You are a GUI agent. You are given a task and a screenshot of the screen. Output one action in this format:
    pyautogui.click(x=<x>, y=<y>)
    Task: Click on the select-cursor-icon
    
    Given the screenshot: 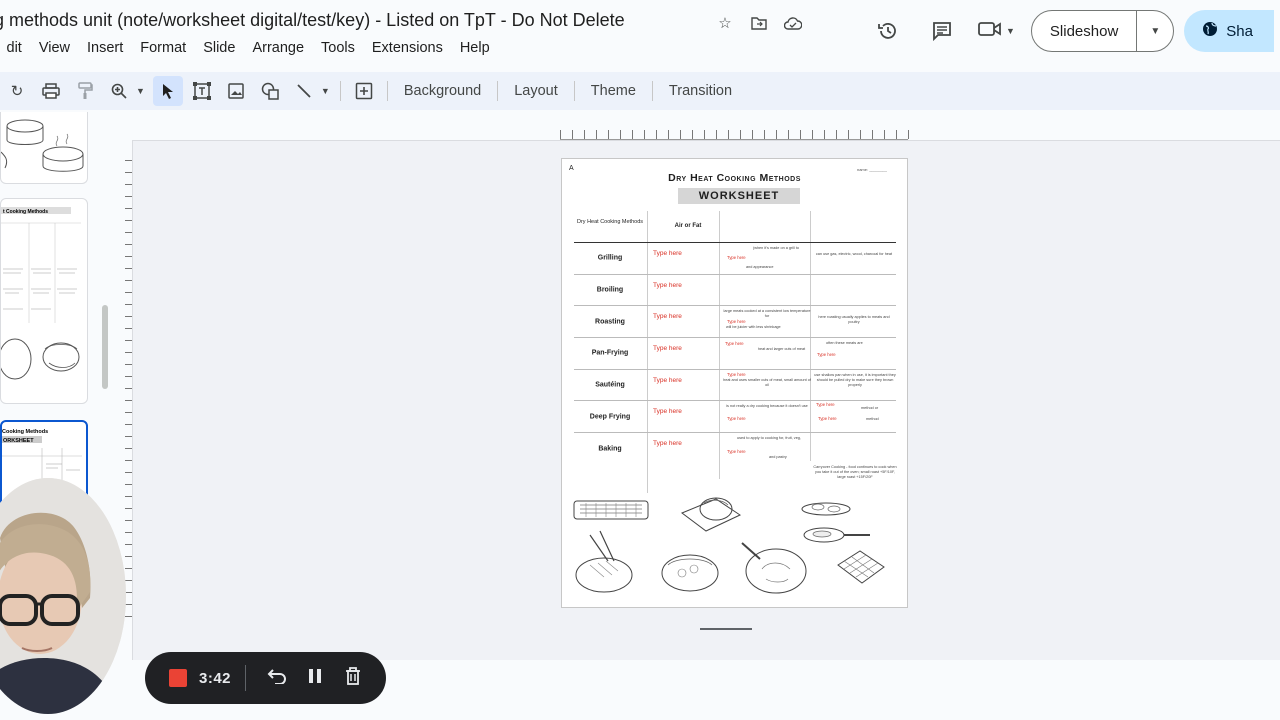 What is the action you would take?
    pyautogui.click(x=167, y=91)
    